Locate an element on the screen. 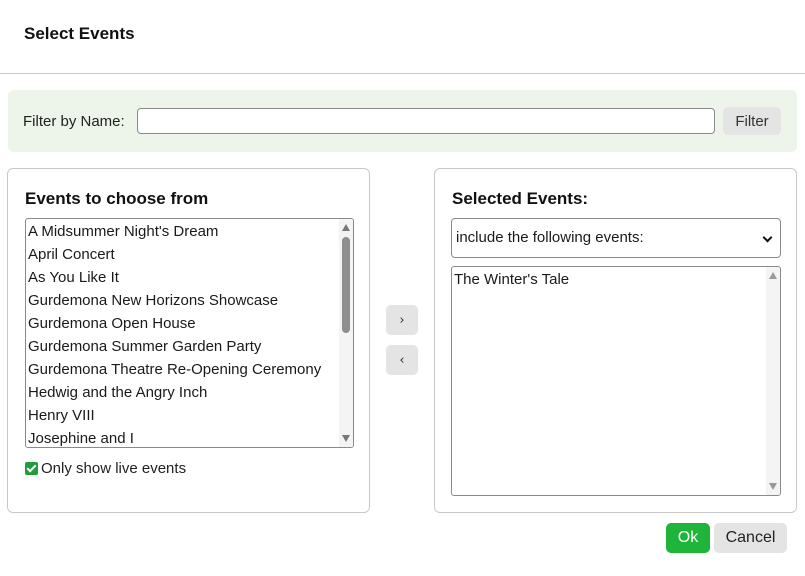 This screenshot has height=576, width=805. title-divider is located at coordinates (402, 73).